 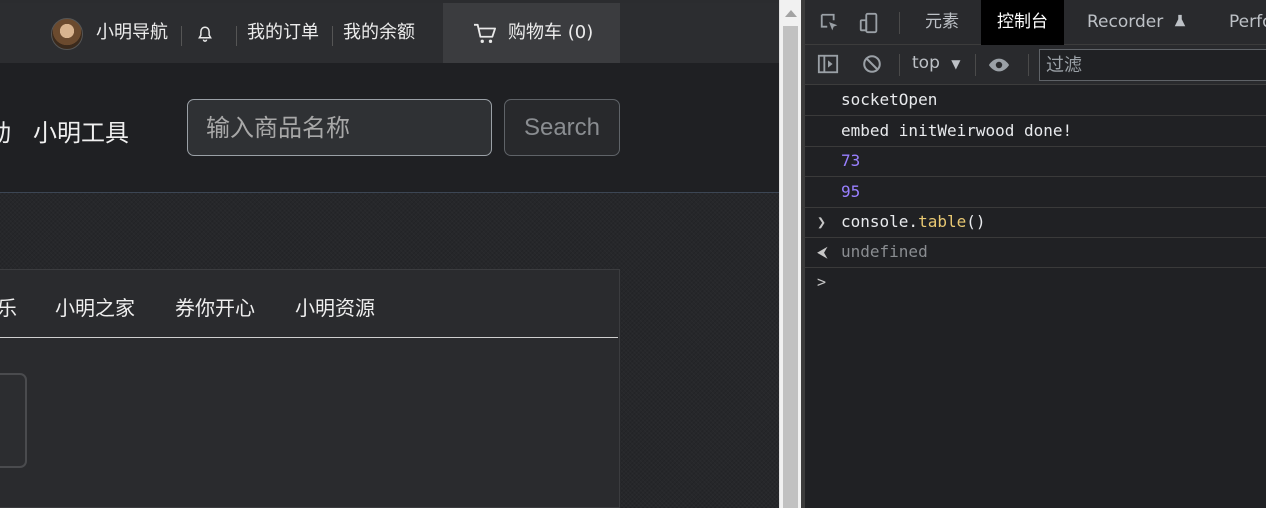 What do you see at coordinates (339, 127) in the screenshot?
I see `product-search-input` at bounding box center [339, 127].